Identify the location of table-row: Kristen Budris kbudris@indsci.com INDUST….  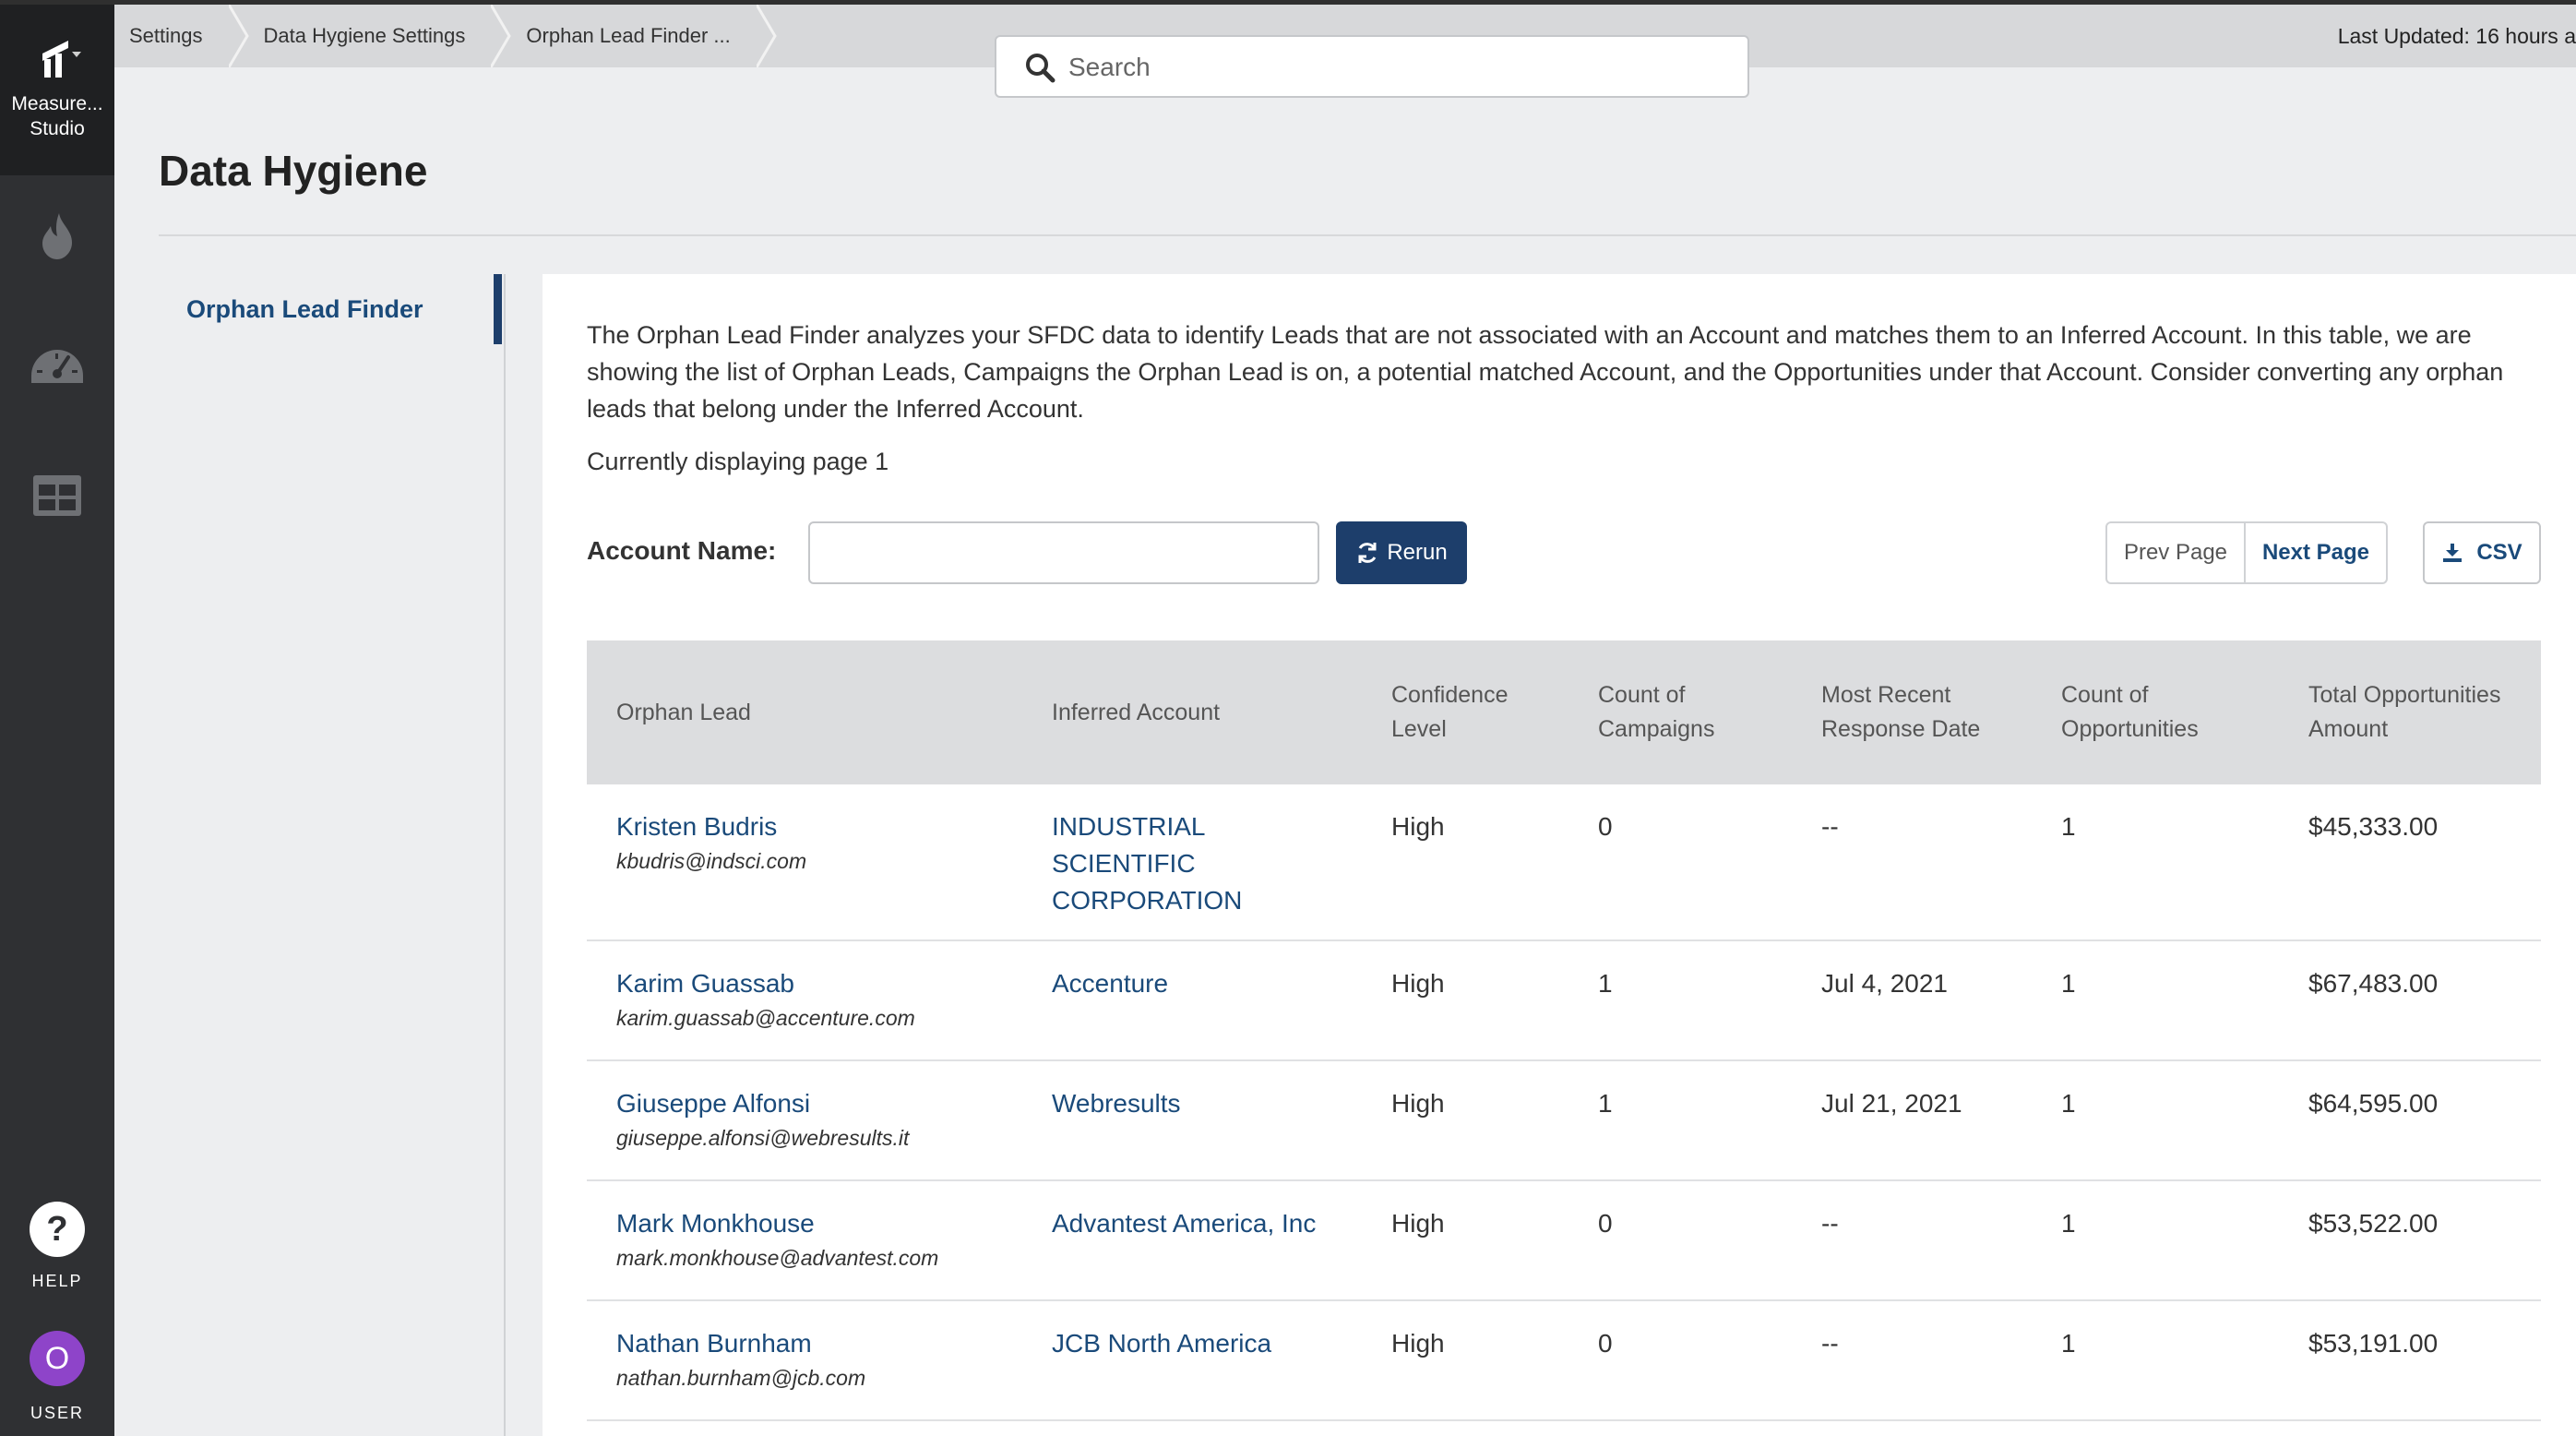
(1564, 863).